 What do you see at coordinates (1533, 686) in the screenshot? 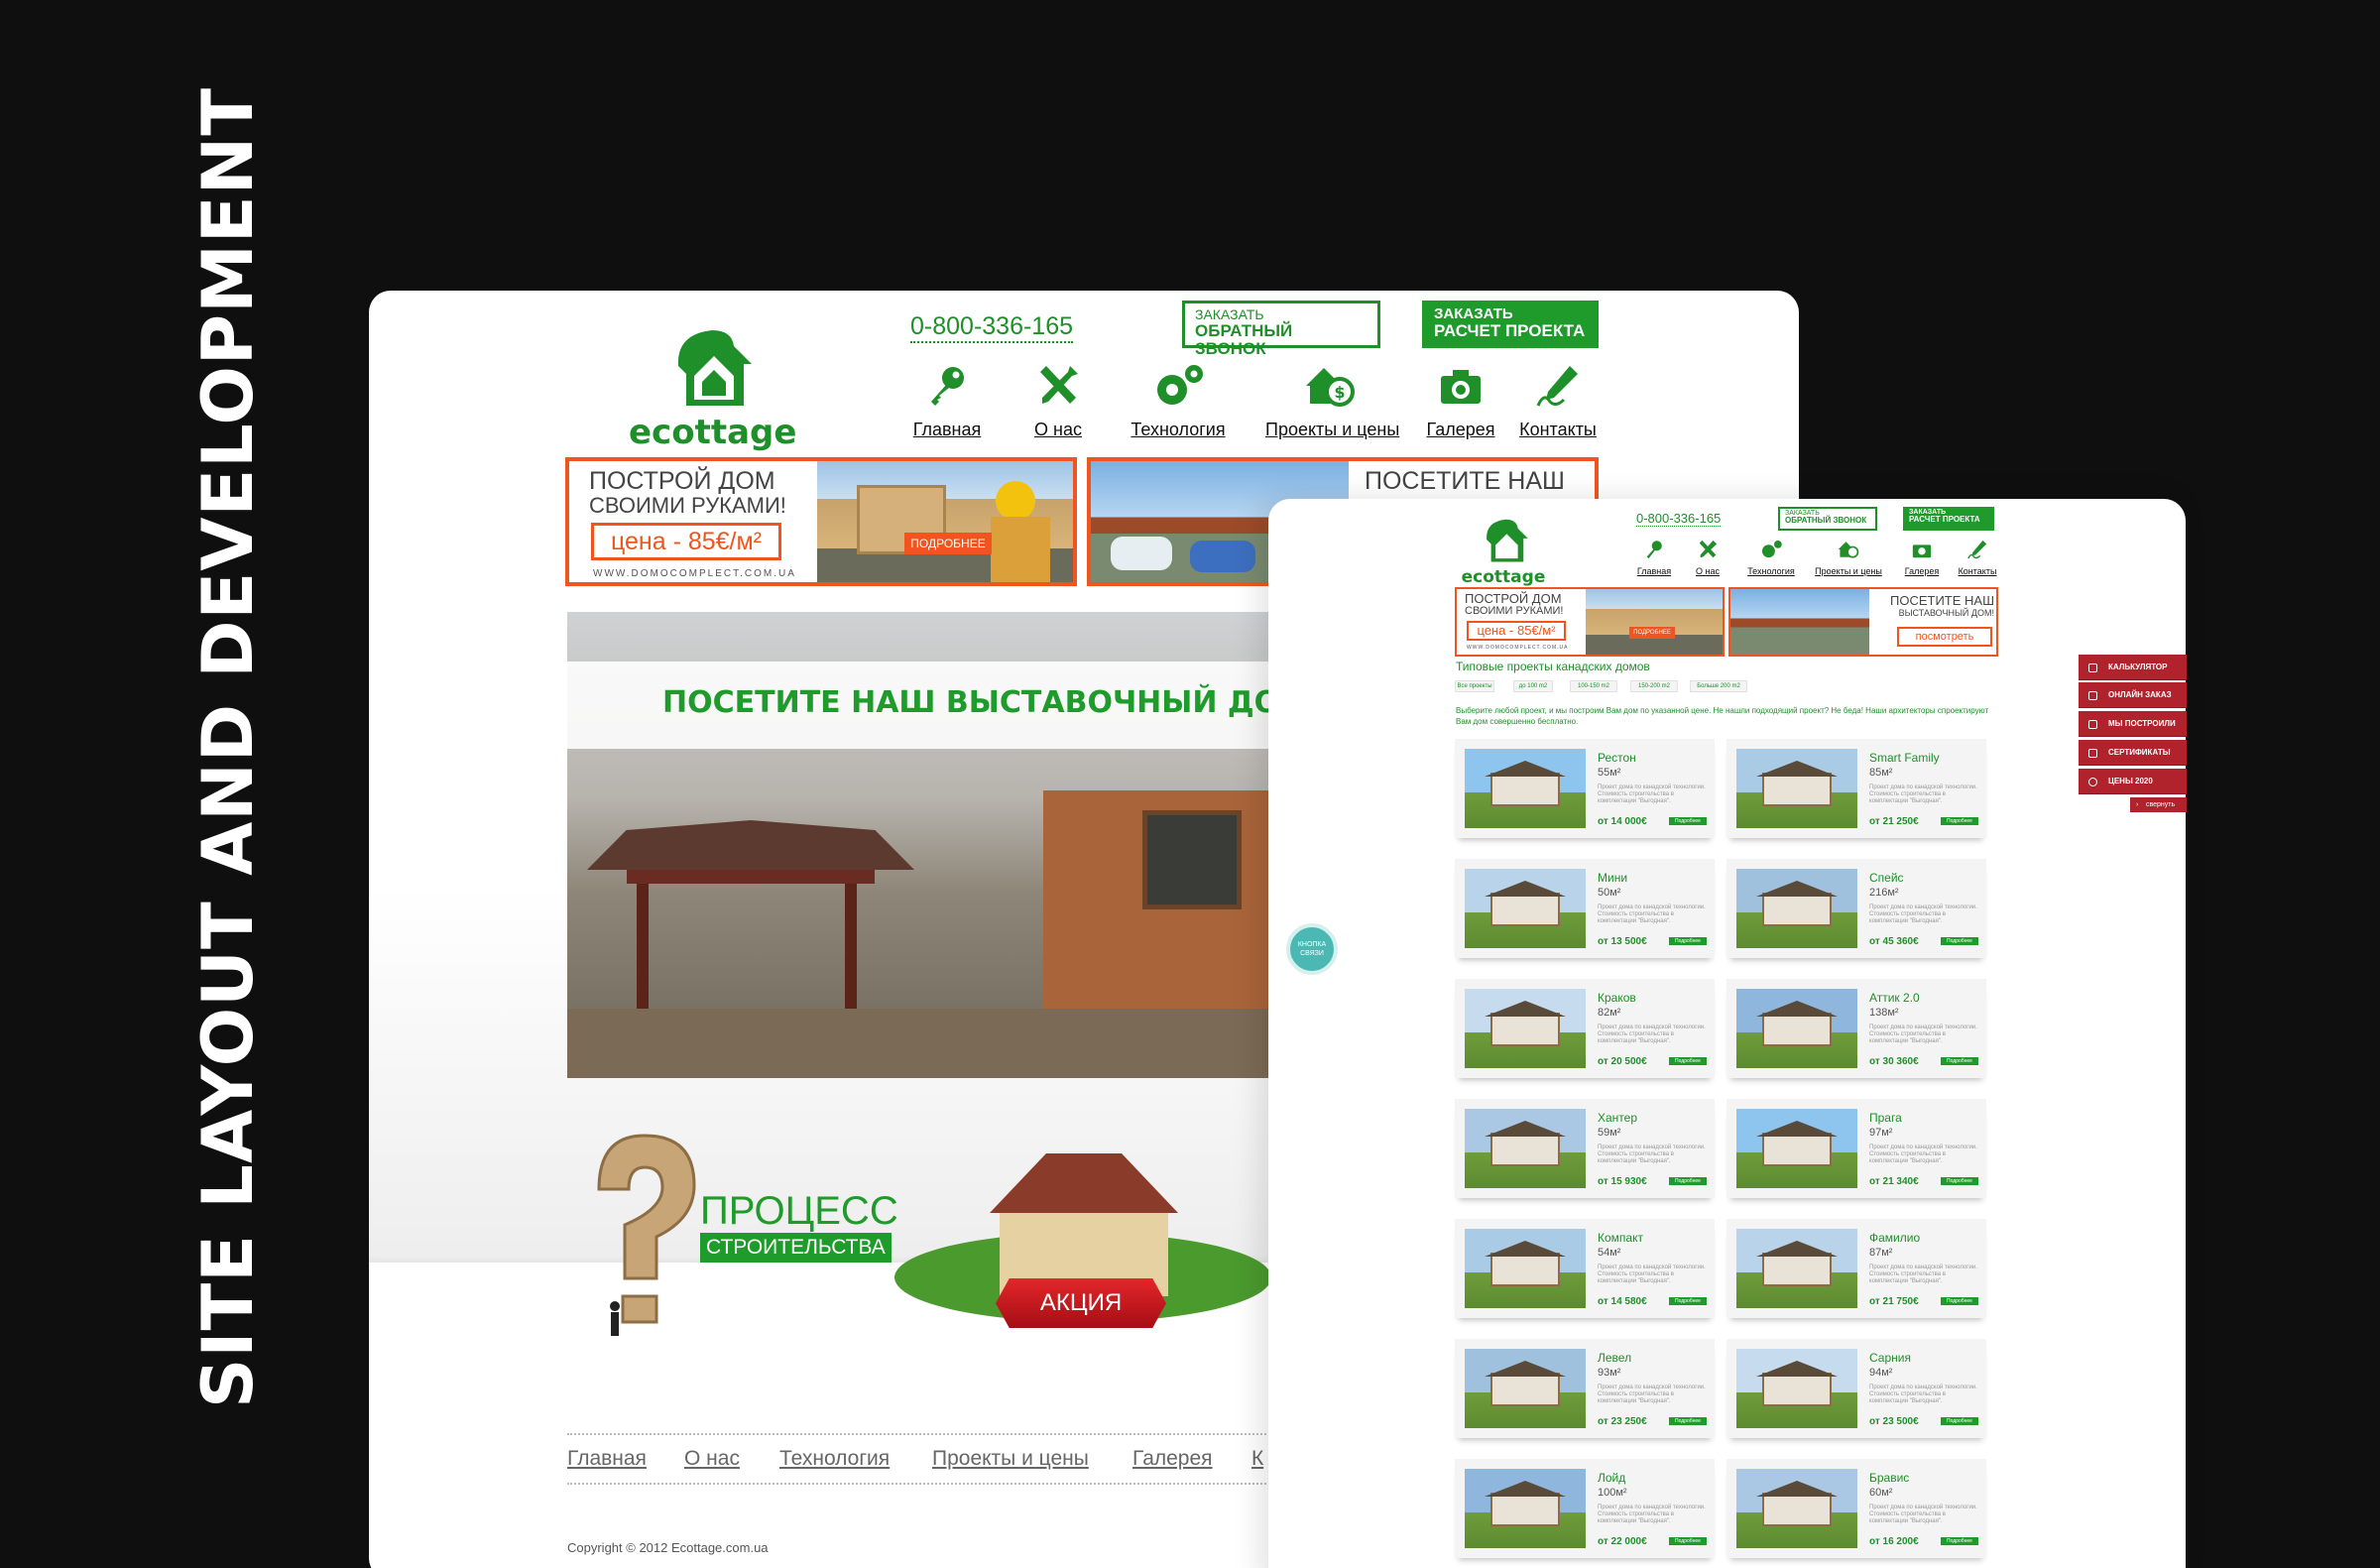
I see `filter-upto-100: до 100 m2` at bounding box center [1533, 686].